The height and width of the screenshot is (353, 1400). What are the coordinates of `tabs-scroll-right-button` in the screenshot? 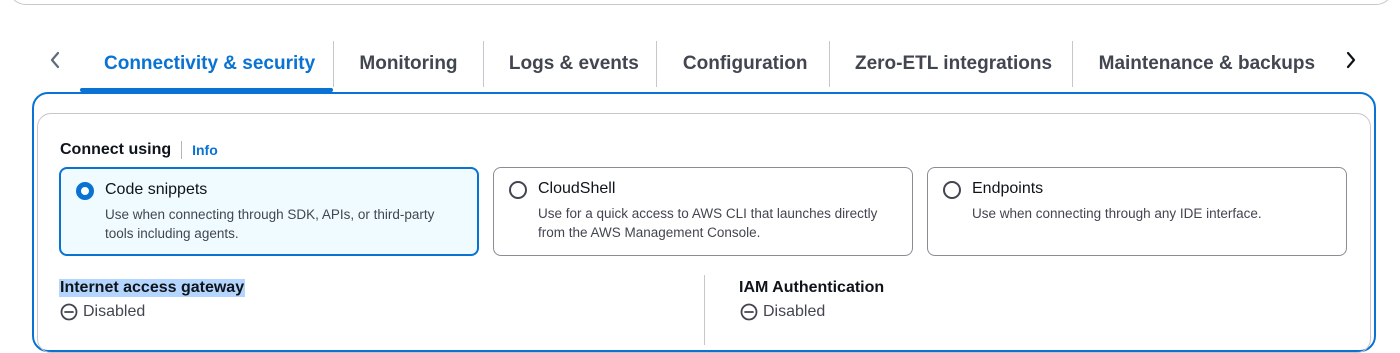 It's located at (1351, 60).